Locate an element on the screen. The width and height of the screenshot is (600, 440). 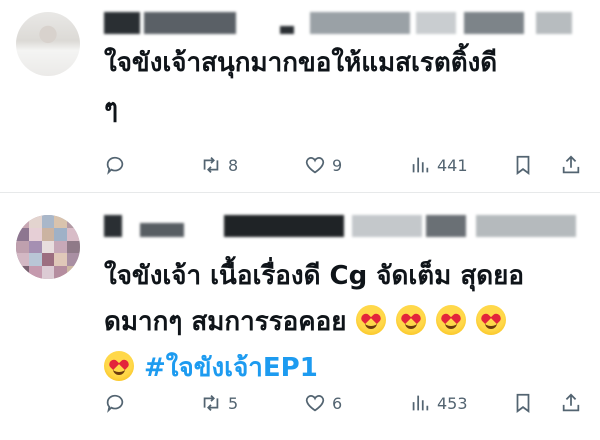
views-button: 453 is located at coordinates (438, 403).